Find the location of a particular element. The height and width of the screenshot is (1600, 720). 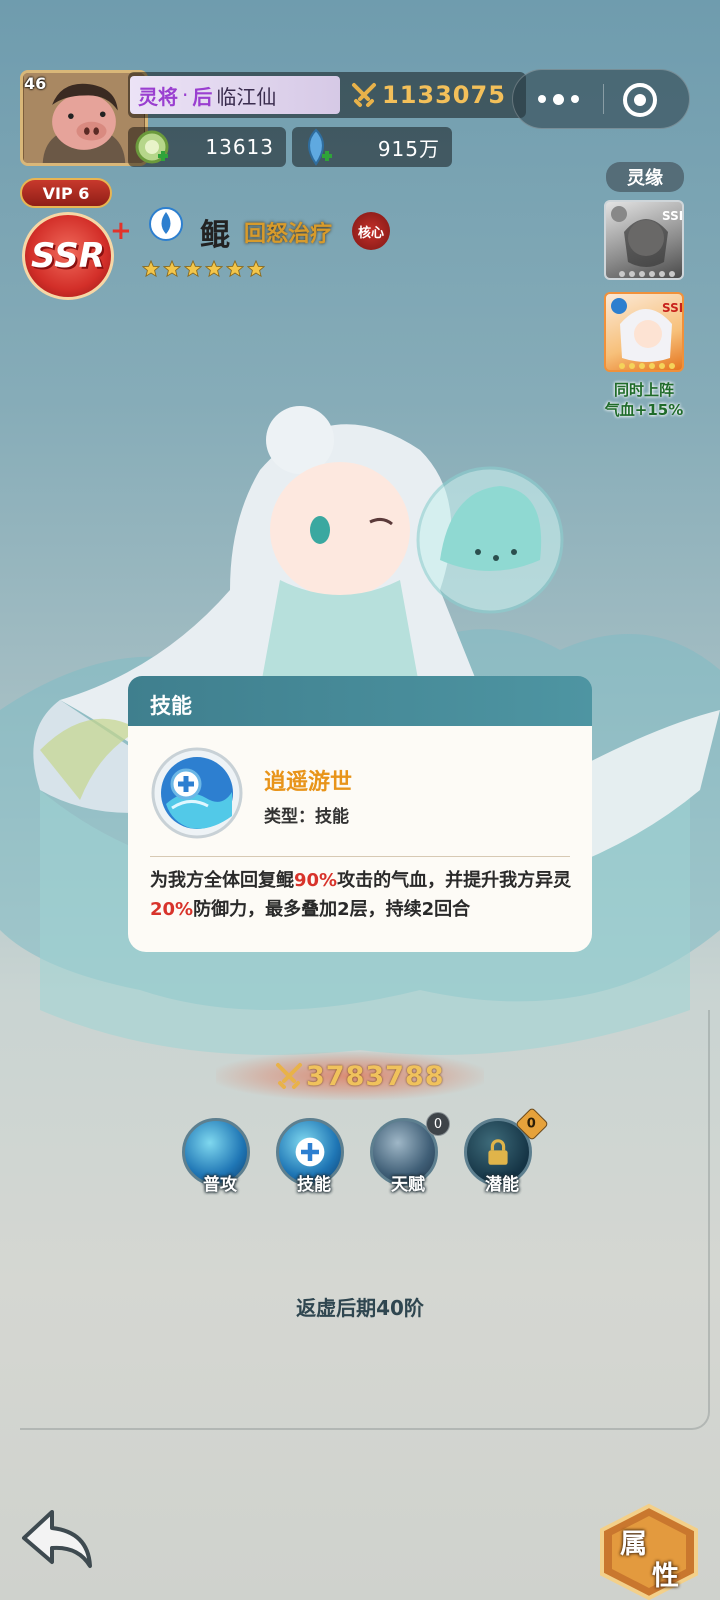

attributes-label-2: 性 is located at coordinates (665, 1576).